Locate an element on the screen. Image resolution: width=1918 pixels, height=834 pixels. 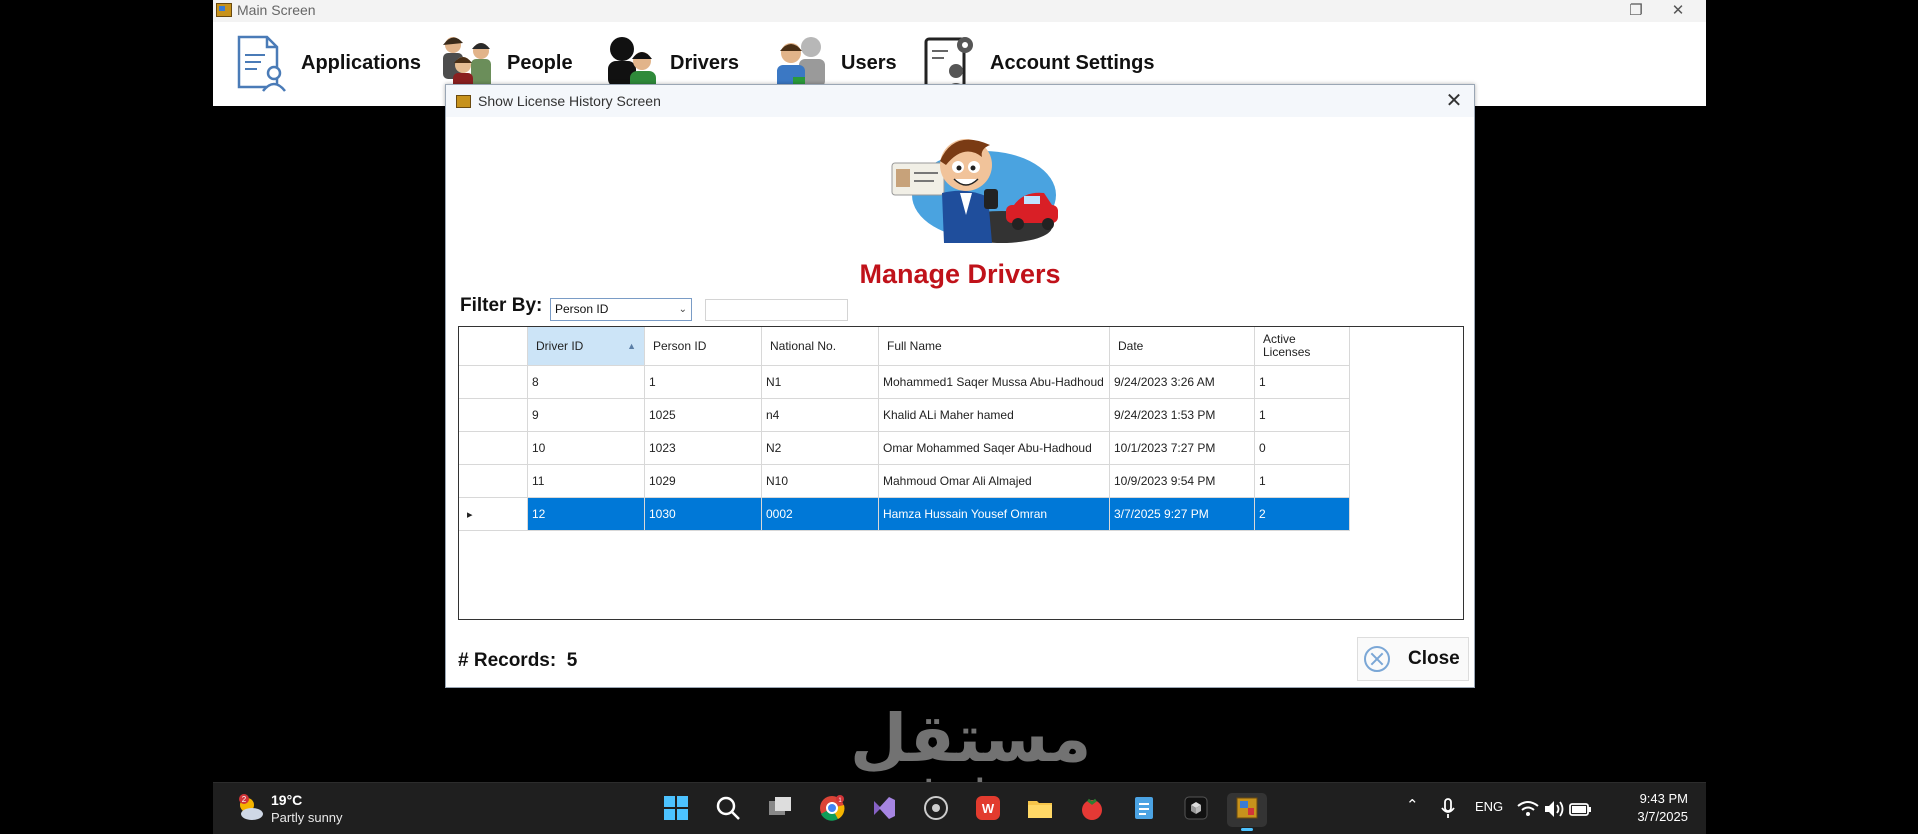
dialog-close-x-button: ✕ is located at coordinates (1454, 101).